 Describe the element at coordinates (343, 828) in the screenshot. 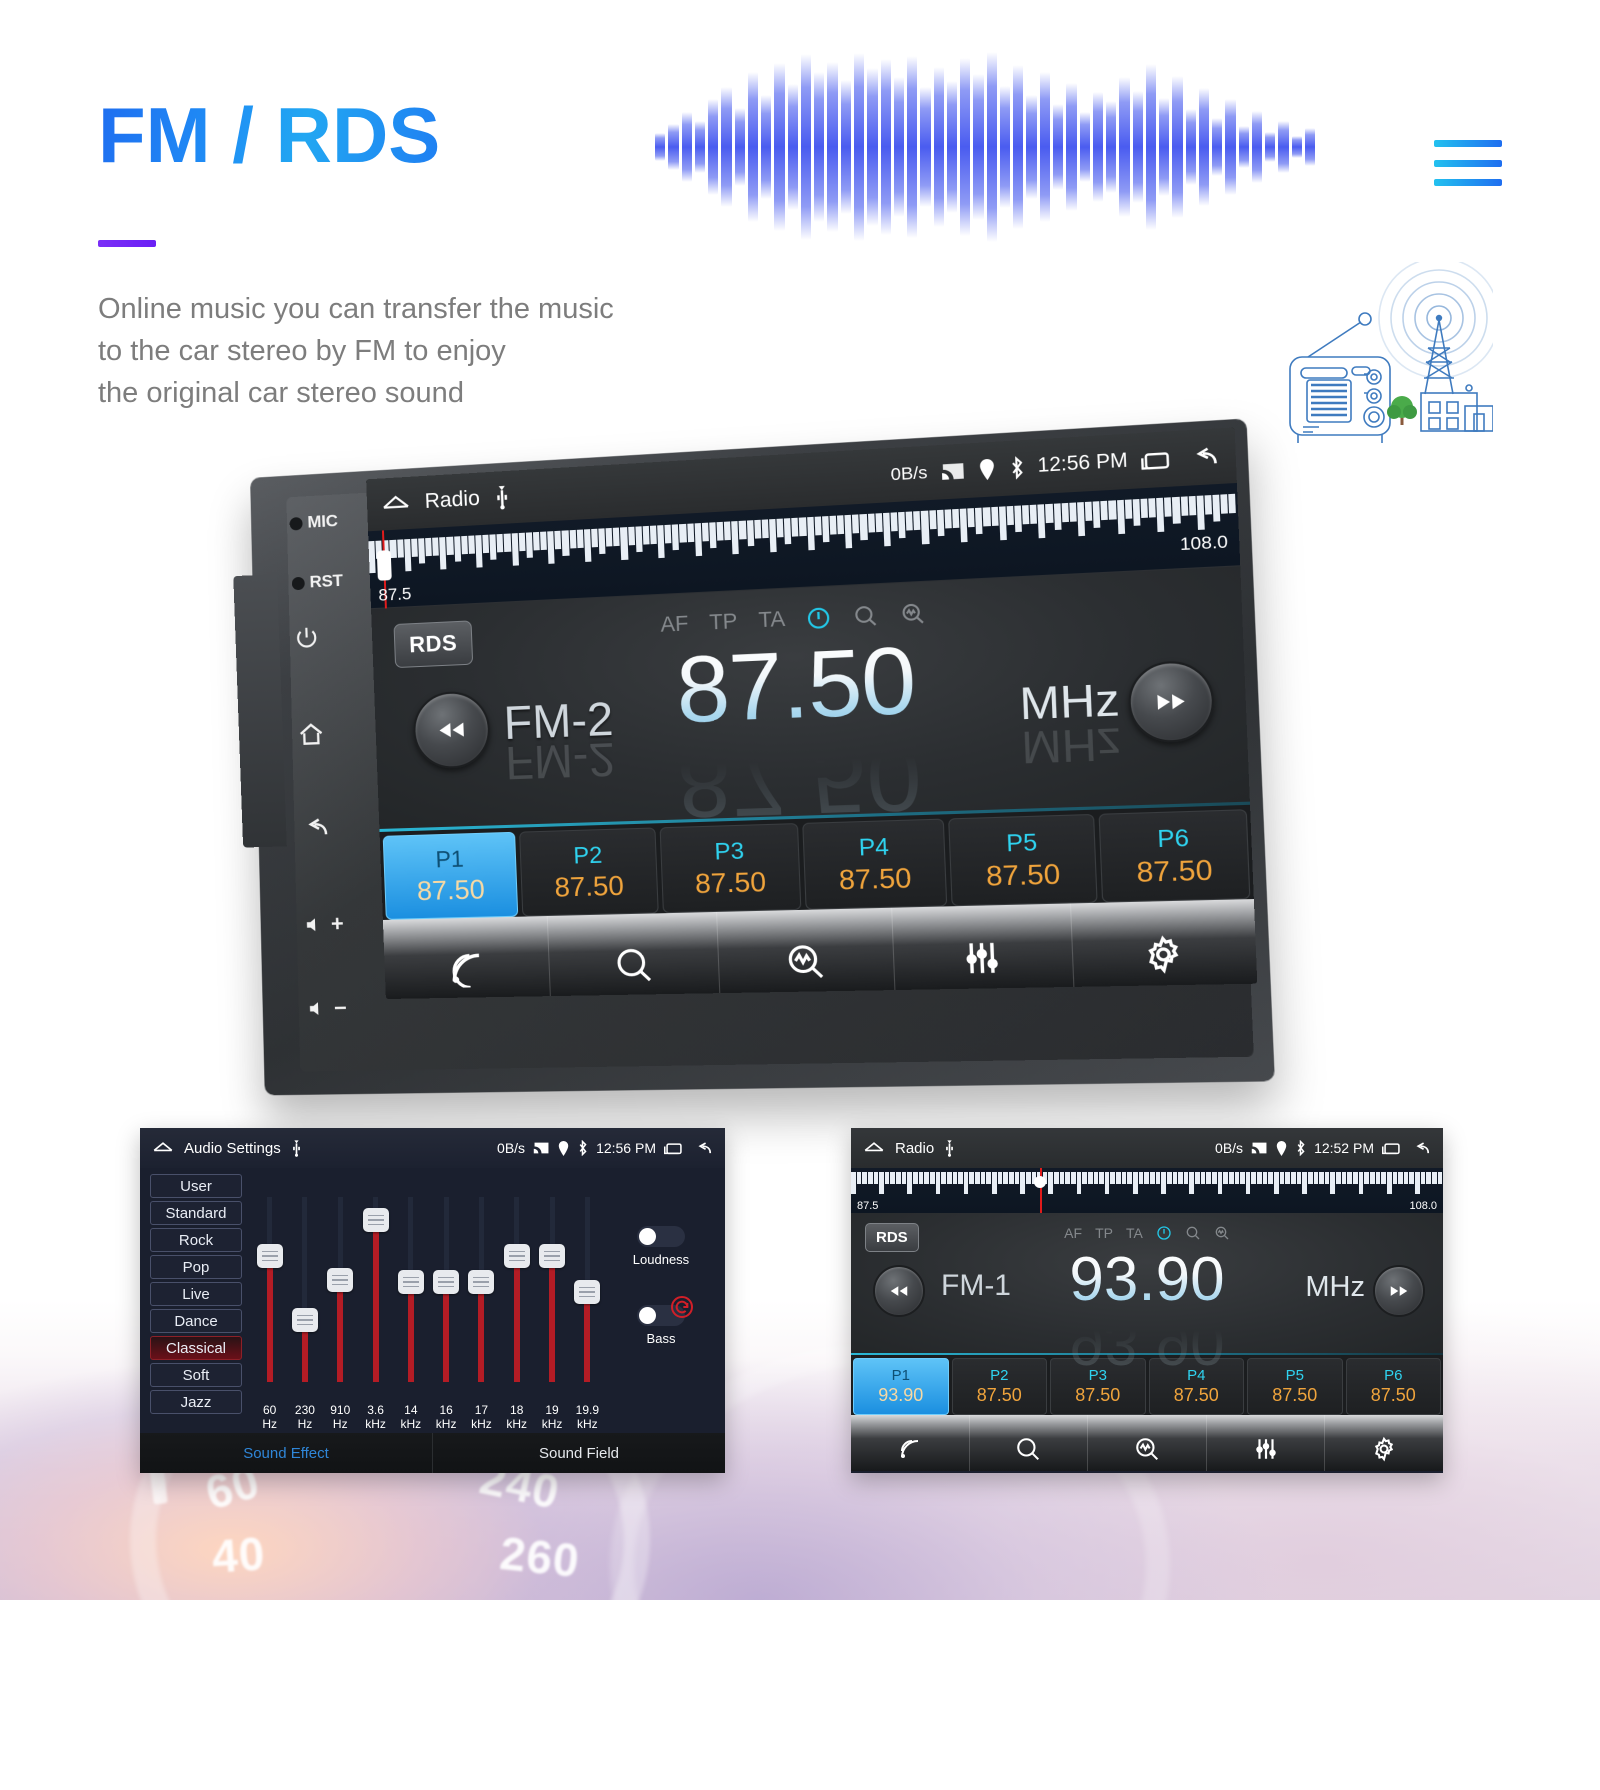

I see `back-button` at that location.